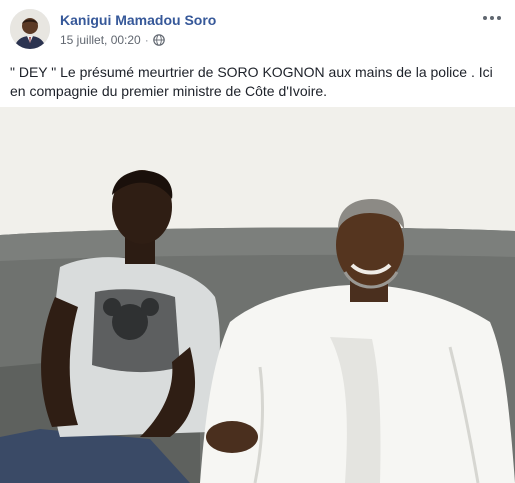  I want to click on post-meta: 15 juillet, 00:20 ·, so click(112, 40).